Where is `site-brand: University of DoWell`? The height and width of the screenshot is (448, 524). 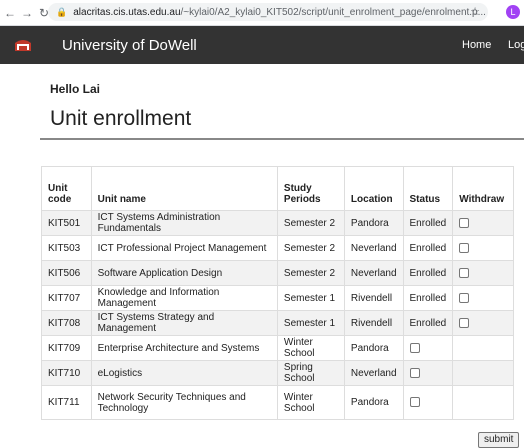
site-brand: University of DoWell is located at coordinates (129, 45).